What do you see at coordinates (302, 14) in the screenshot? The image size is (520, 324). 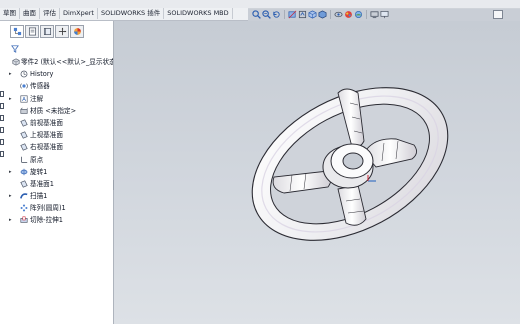 I see `dynamic-annotation-icon` at bounding box center [302, 14].